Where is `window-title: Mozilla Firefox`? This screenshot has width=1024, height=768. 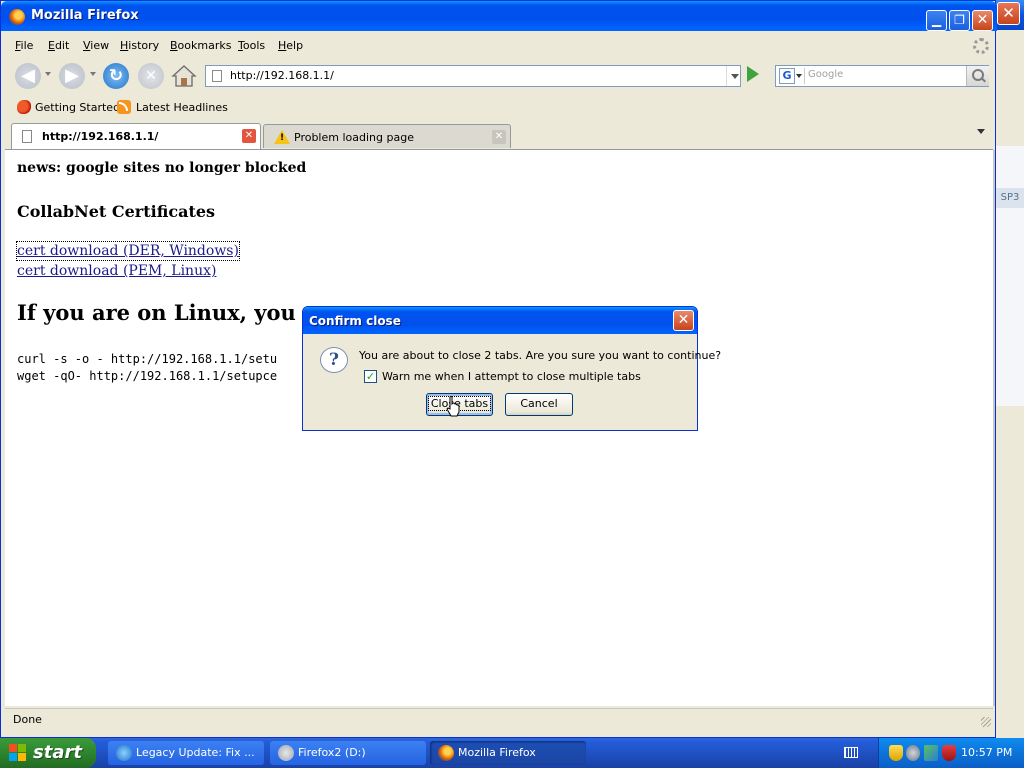 window-title: Mozilla Firefox is located at coordinates (85, 15).